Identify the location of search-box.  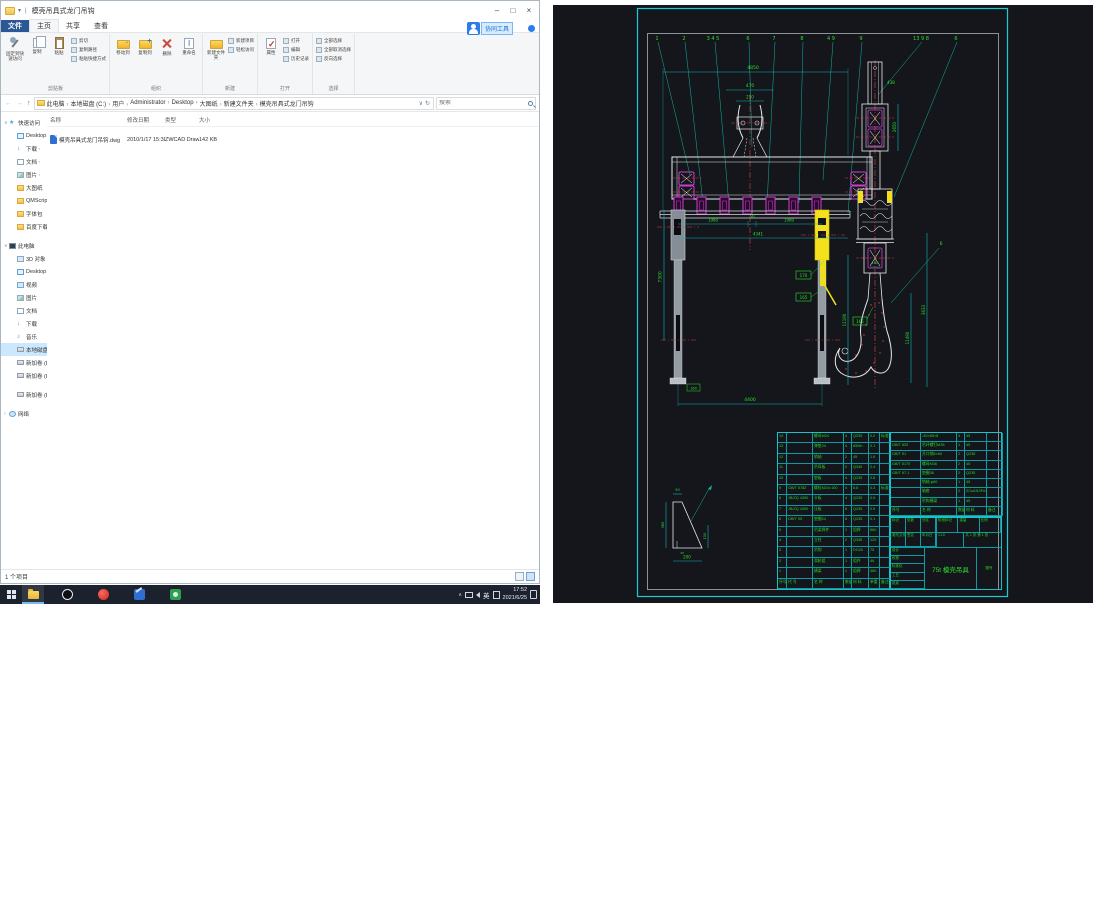
(486, 103).